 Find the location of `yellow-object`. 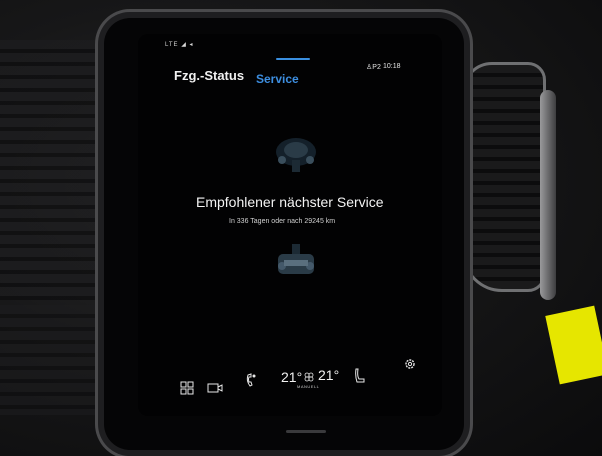

yellow-object is located at coordinates (573, 345).